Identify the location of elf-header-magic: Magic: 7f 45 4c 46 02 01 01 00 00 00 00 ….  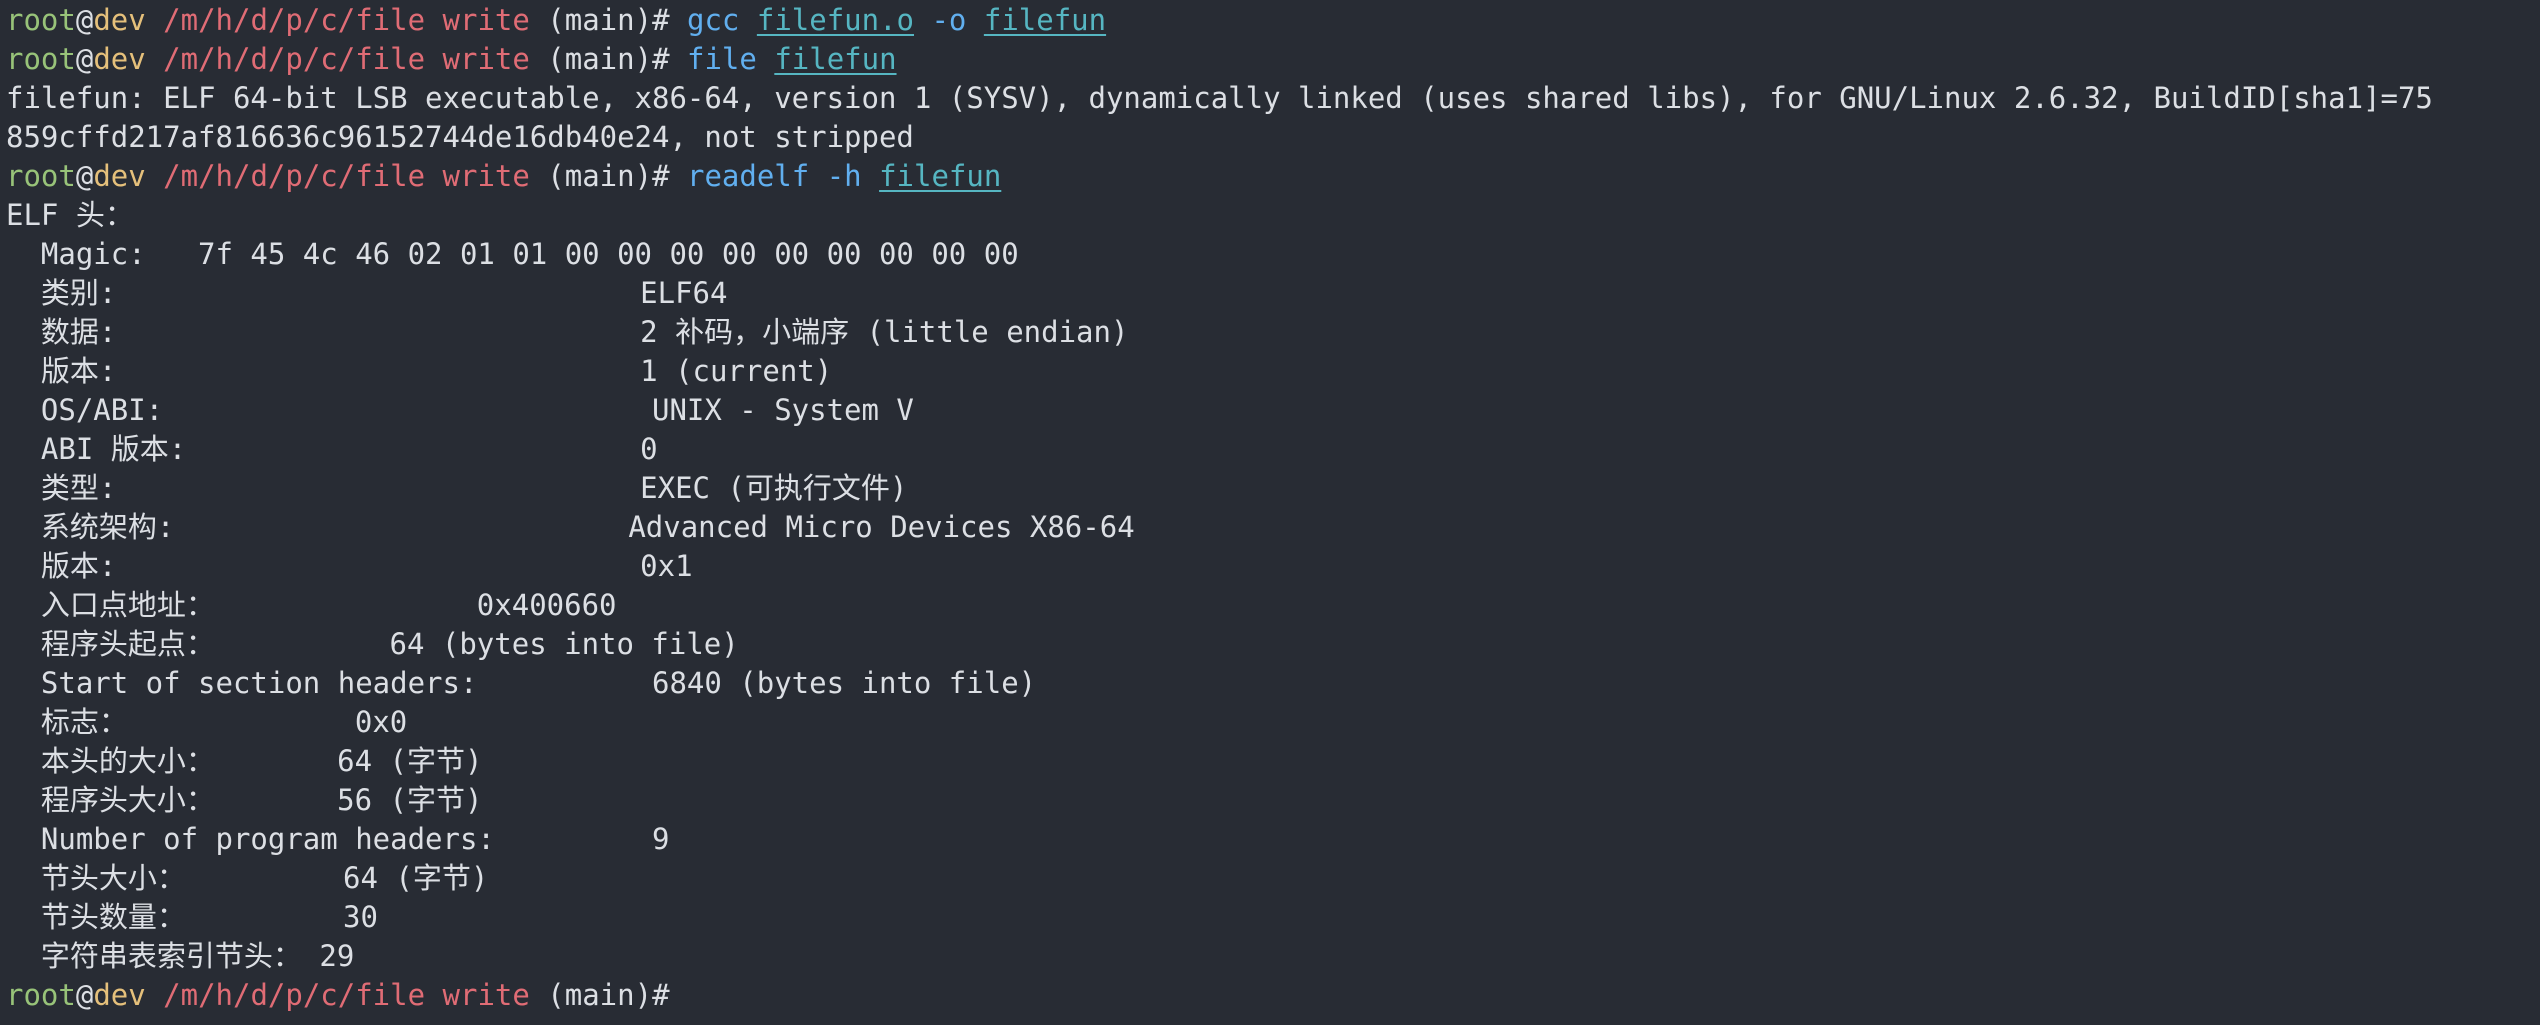
(512, 254).